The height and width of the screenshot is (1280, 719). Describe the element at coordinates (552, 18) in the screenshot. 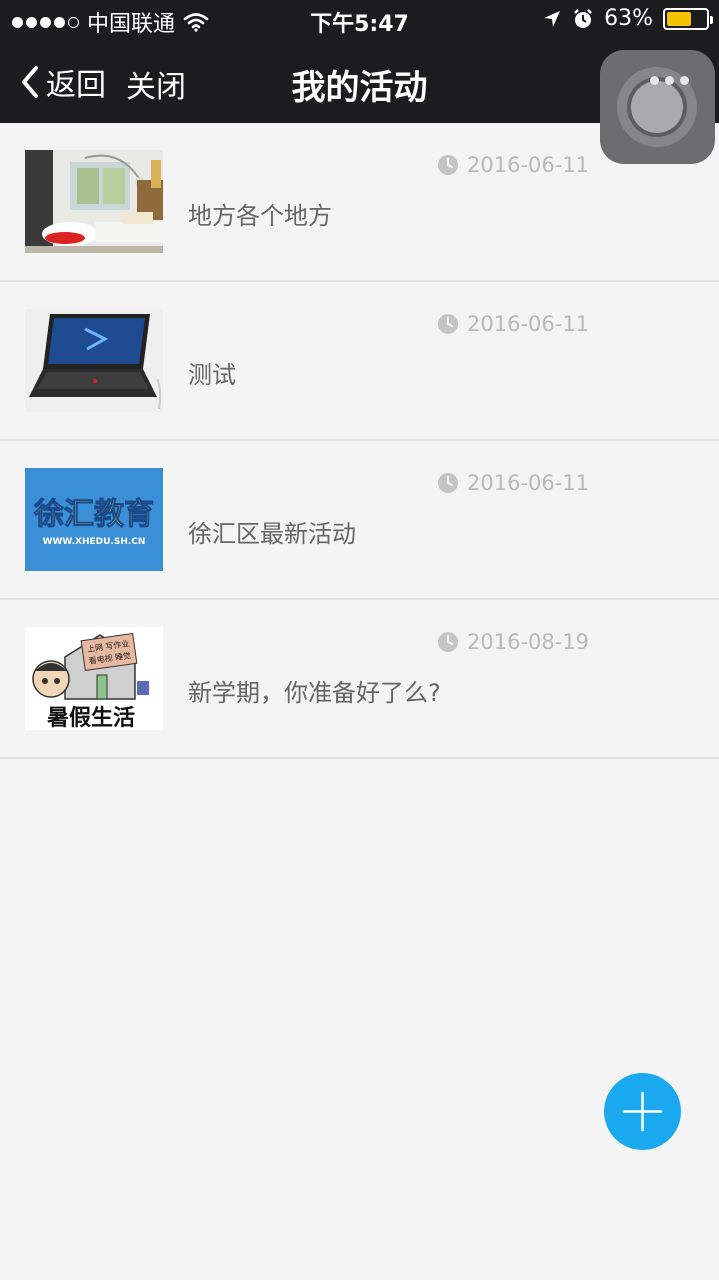

I see `location-arrow-icon` at that location.